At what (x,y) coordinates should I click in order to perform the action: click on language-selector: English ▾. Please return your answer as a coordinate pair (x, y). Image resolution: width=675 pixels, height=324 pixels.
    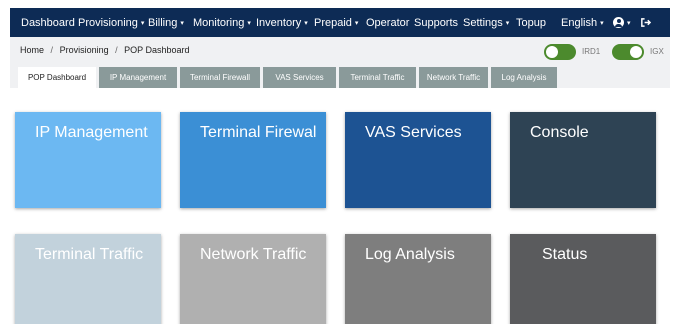
    Looking at the image, I should click on (582, 22).